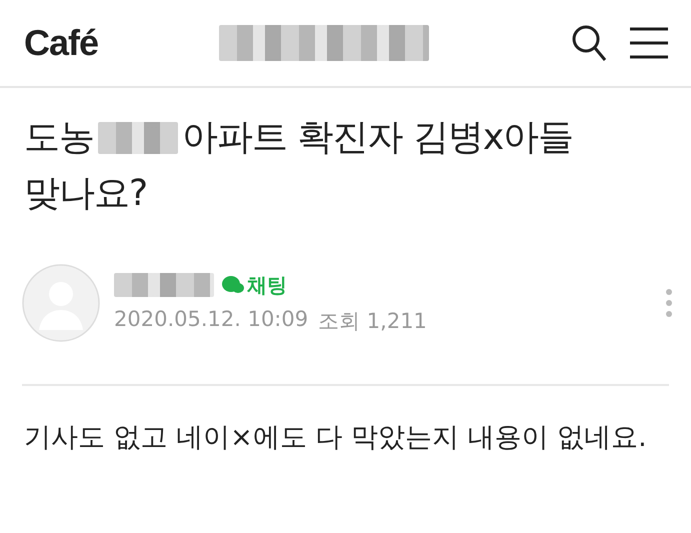  Describe the element at coordinates (378, 138) in the screenshot. I see `post-title: 아파트 확진자 김병x아들` at that location.